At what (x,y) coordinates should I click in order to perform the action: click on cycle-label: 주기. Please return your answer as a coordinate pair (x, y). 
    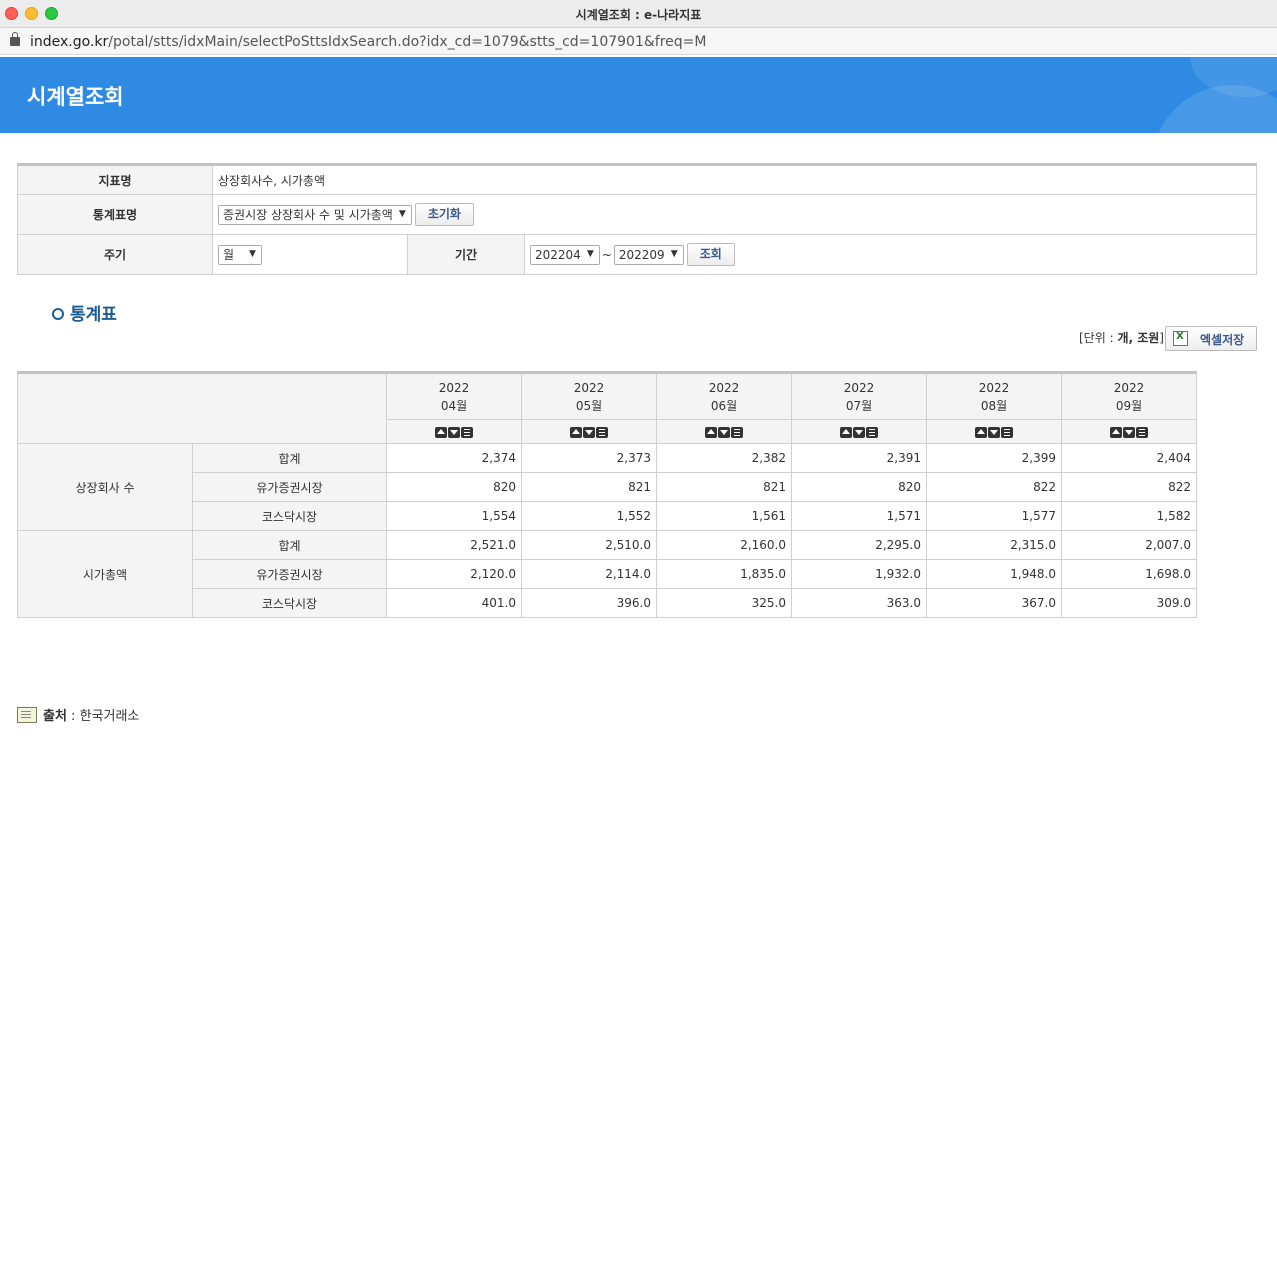
    Looking at the image, I should click on (115, 254).